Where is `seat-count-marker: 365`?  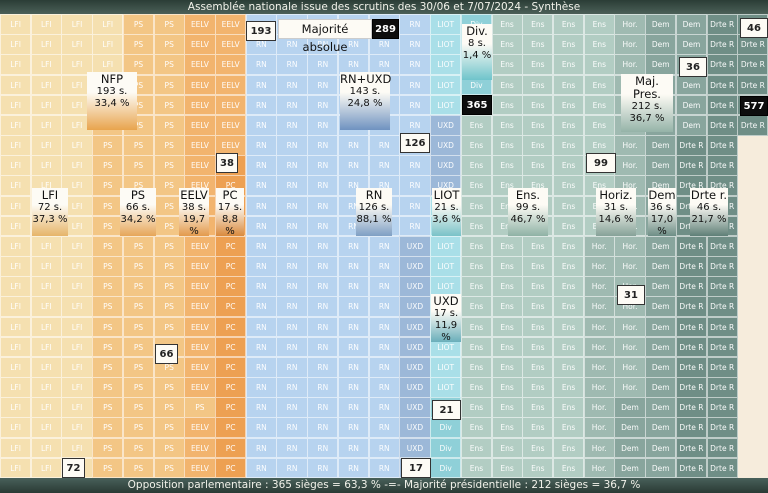
seat-count-marker: 365 is located at coordinates (477, 105).